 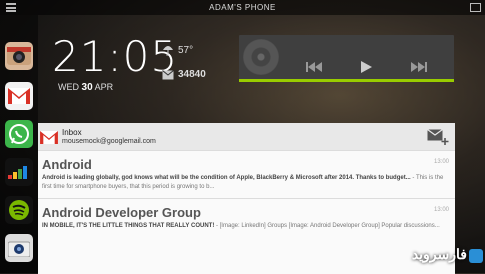 What do you see at coordinates (121, 212) in the screenshot?
I see `mail-subject: Android Developer Group` at bounding box center [121, 212].